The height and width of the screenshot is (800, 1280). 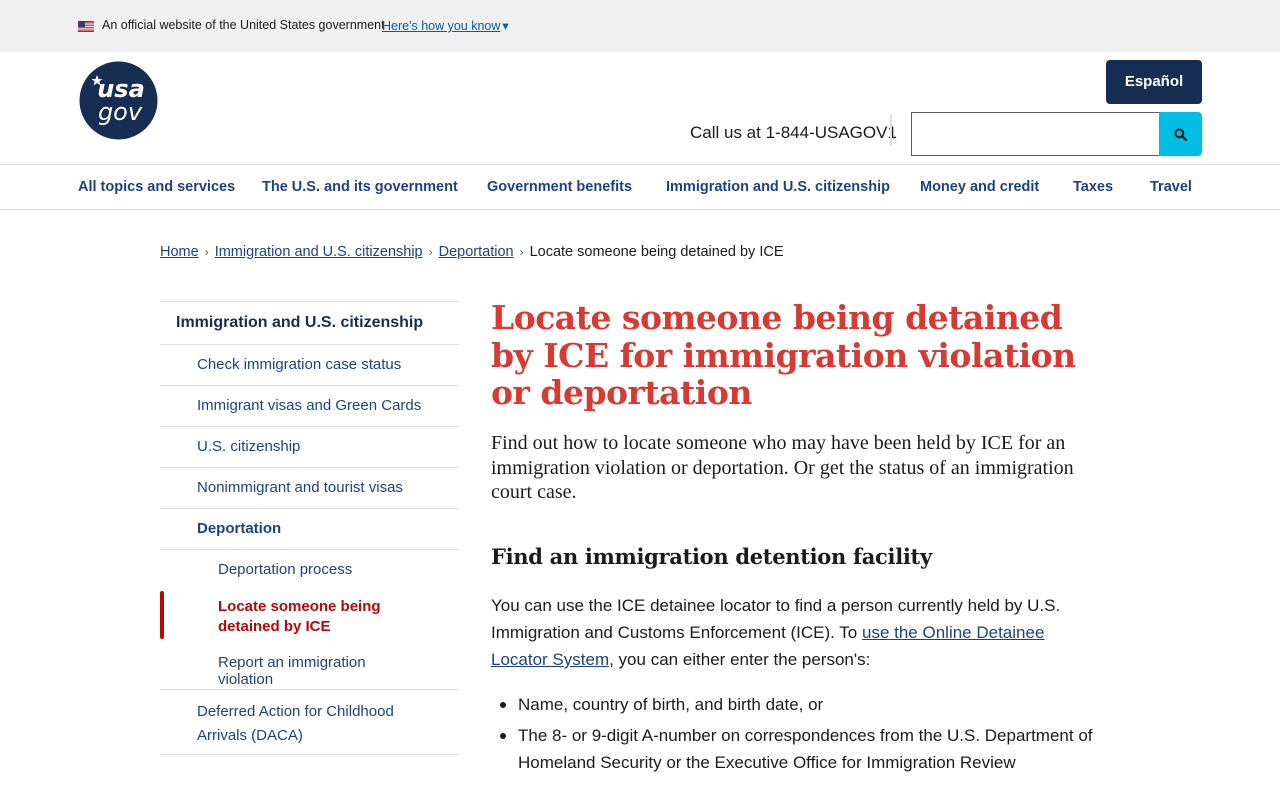 What do you see at coordinates (1035, 134) in the screenshot?
I see `search-input` at bounding box center [1035, 134].